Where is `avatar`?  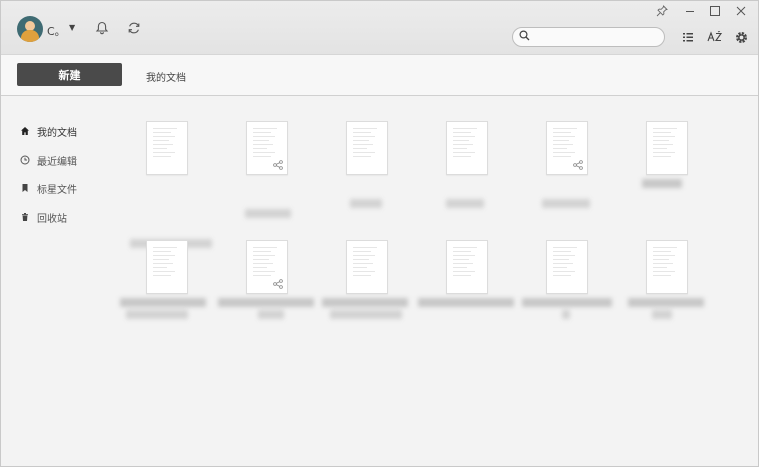 avatar is located at coordinates (30, 29).